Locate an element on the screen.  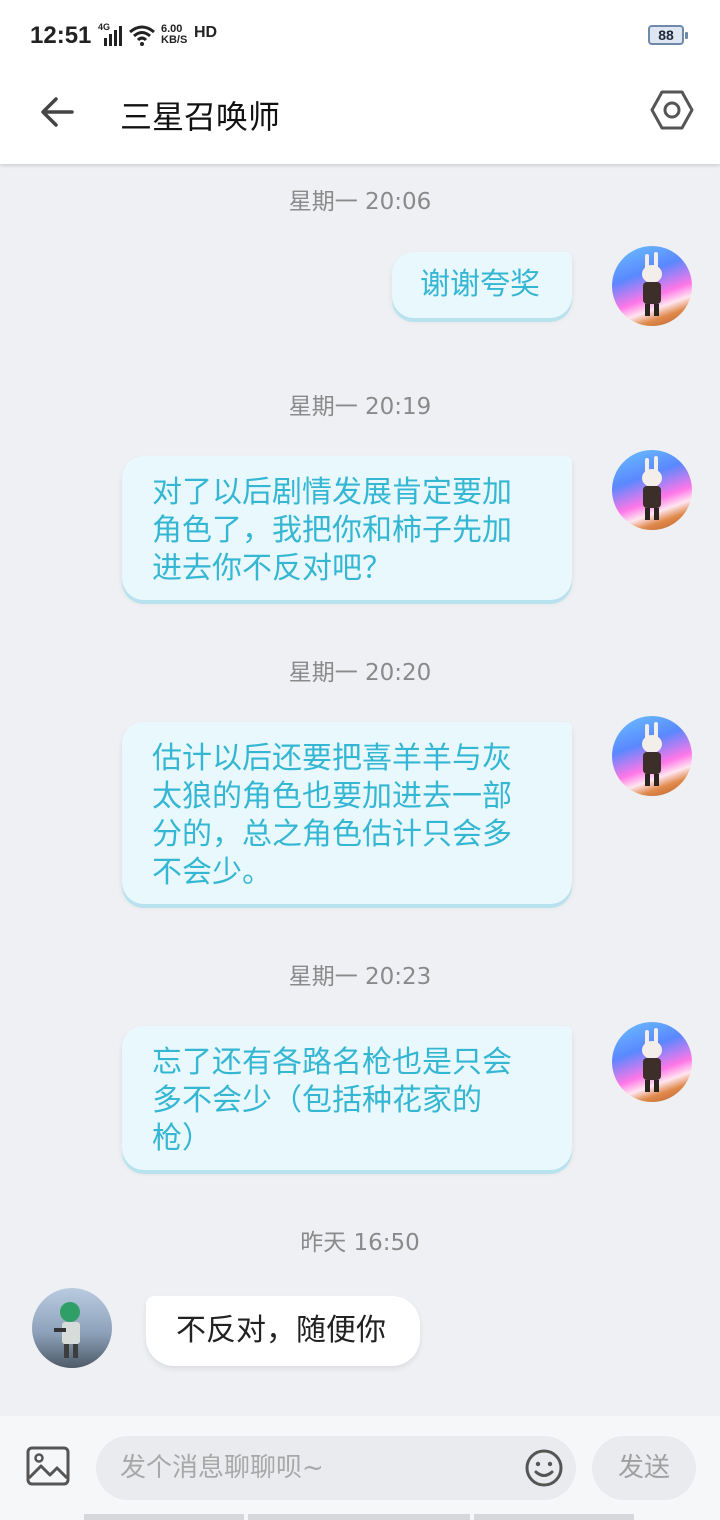
message-bubble: 忘了还有各路名枪也是只会 多不会少（包括种花家的 枪） is located at coordinates (347, 1098).